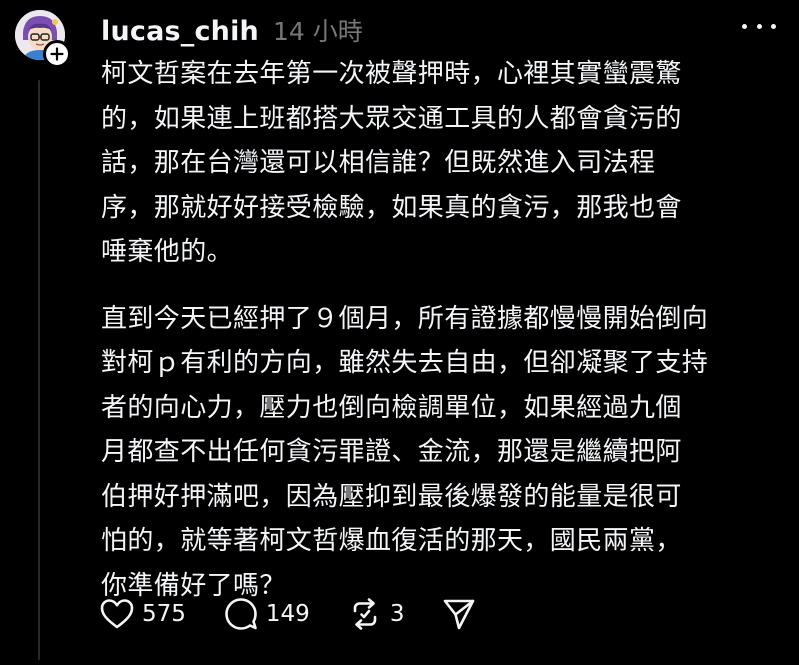 Image resolution: width=799 pixels, height=665 pixels. What do you see at coordinates (180, 31) in the screenshot?
I see `username: lucas_chih` at bounding box center [180, 31].